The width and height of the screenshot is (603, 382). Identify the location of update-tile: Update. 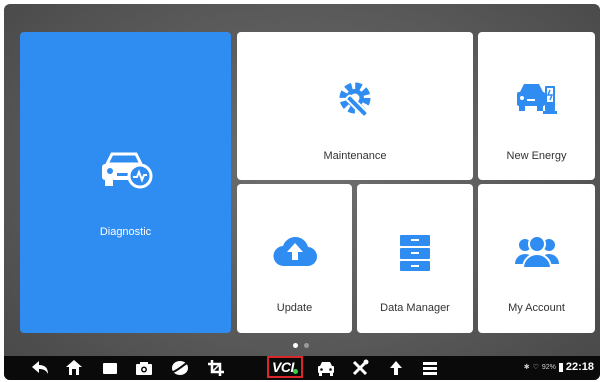
(294, 258).